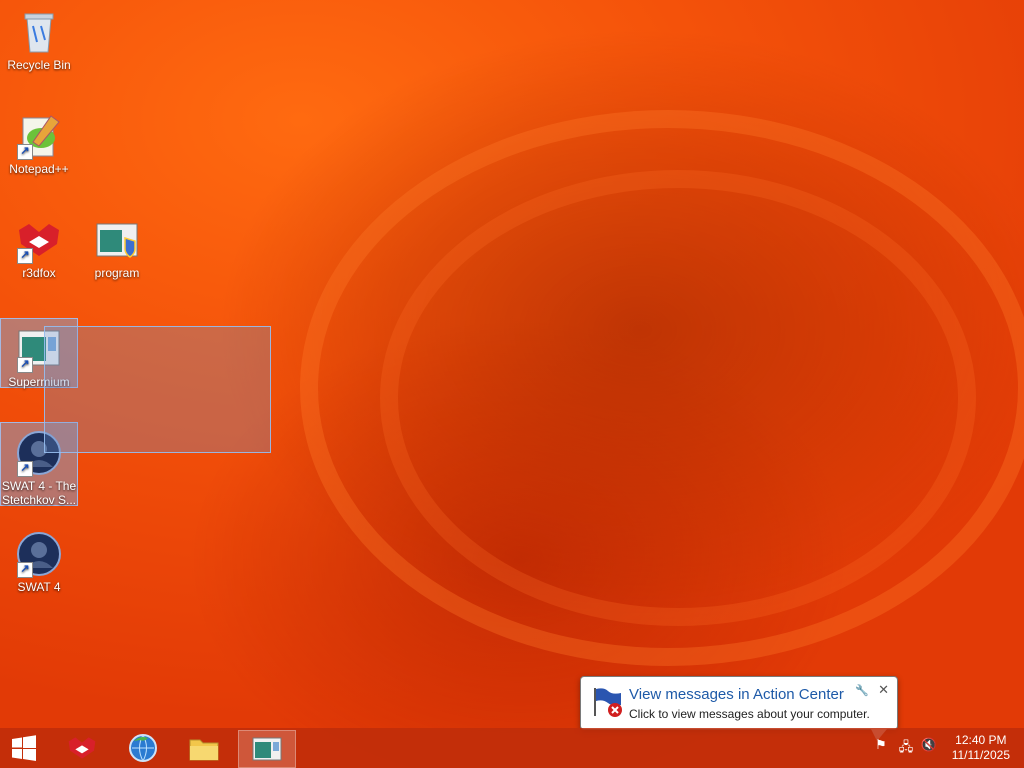 This screenshot has height=768, width=1024. Describe the element at coordinates (906, 747) in the screenshot. I see `network-icon: 🖧` at that location.